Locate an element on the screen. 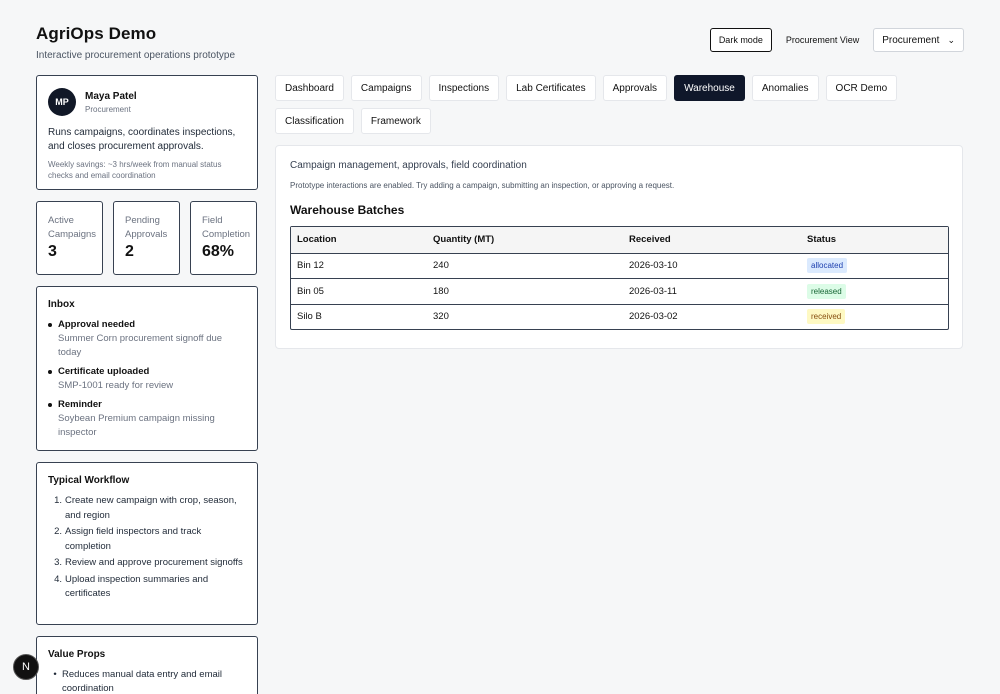 The image size is (1000, 694). tab-classification: Classification is located at coordinates (314, 121).